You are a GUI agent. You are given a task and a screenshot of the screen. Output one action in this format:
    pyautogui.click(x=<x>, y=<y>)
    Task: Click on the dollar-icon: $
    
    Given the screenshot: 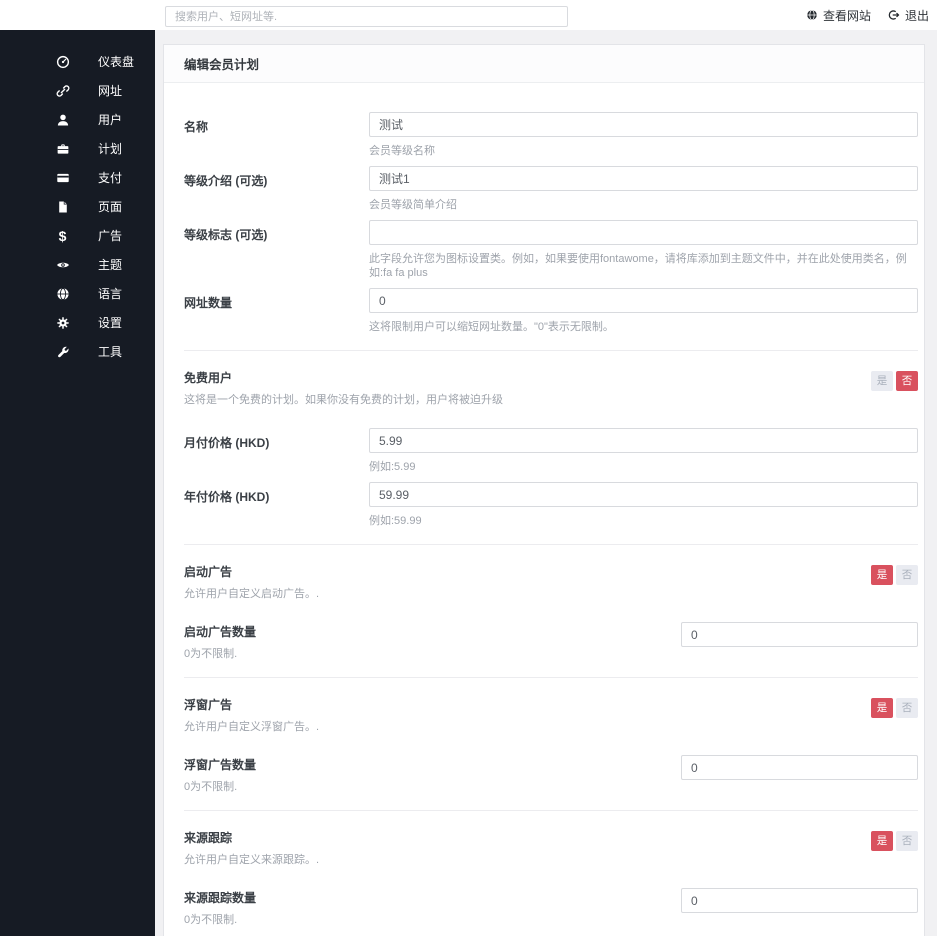 What is the action you would take?
    pyautogui.click(x=62, y=235)
    